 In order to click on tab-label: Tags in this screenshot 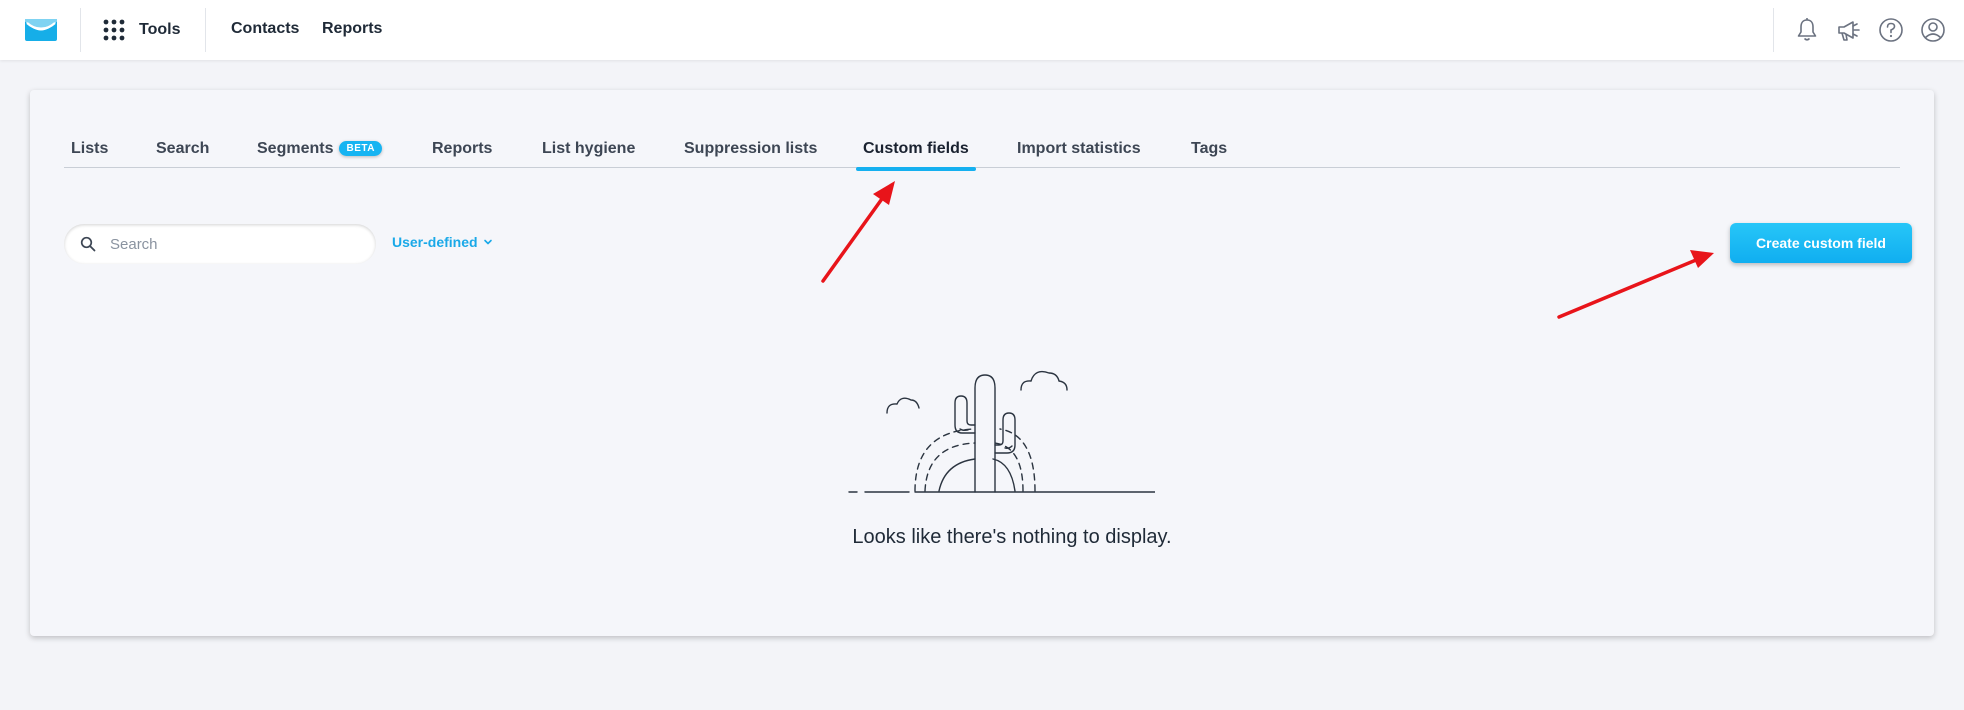, I will do `click(1209, 148)`.